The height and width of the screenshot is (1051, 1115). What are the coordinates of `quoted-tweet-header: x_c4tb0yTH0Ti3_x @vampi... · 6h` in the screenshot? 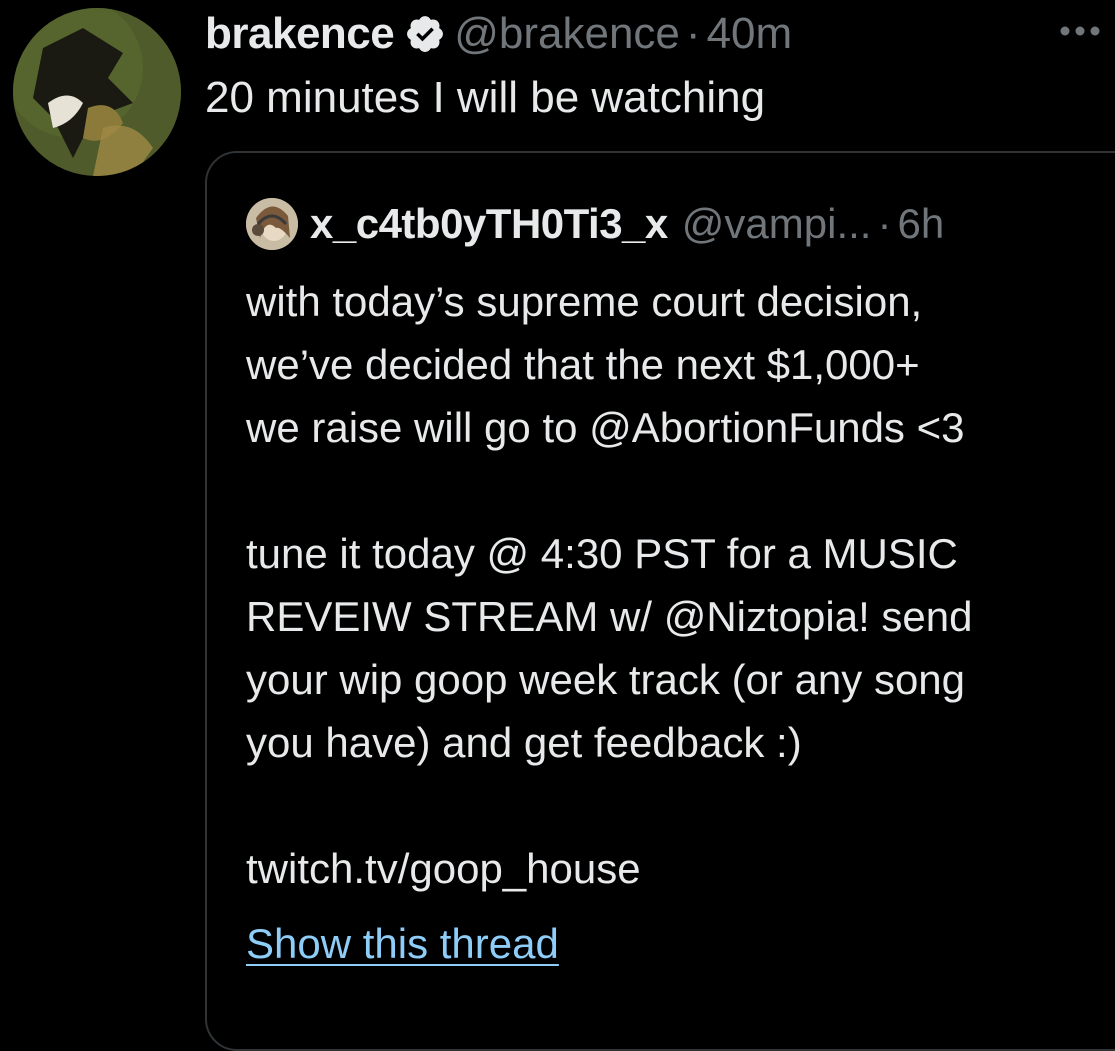 It's located at (595, 224).